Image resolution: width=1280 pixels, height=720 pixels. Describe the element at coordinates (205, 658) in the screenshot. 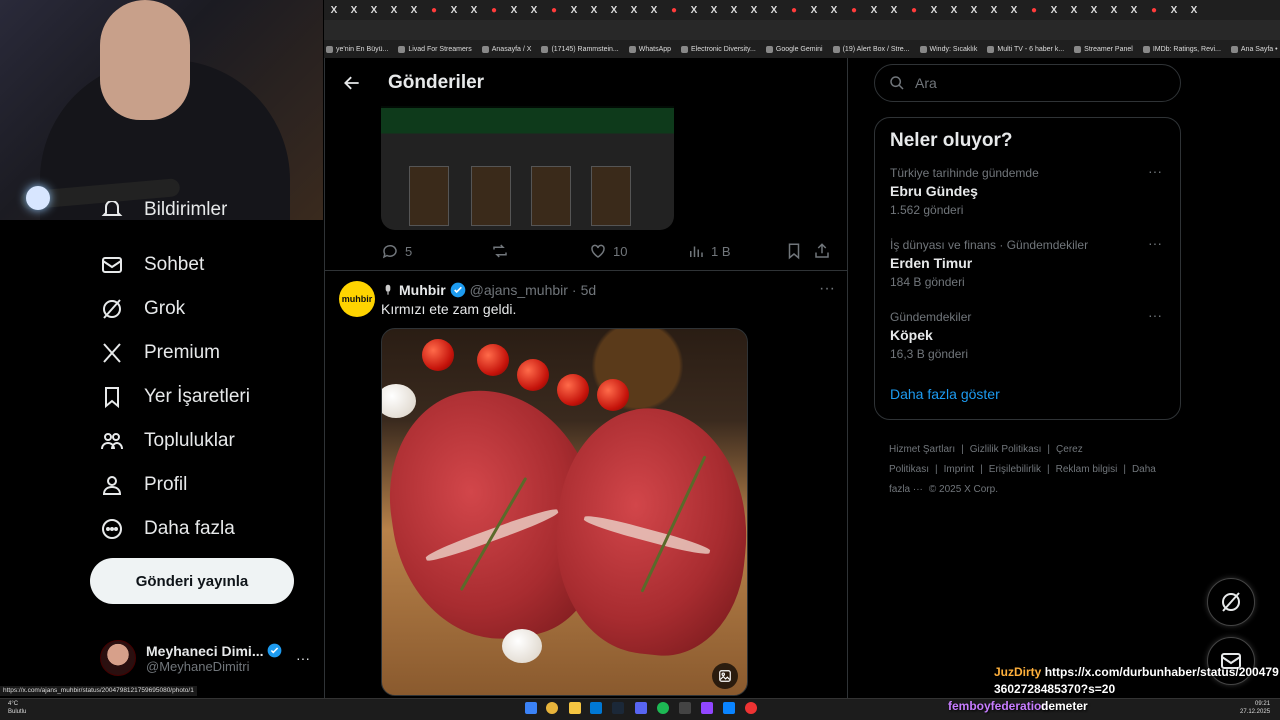

I see `account-switcher: Meyhaneci Dimi... @MeyhaneDimitri ···` at that location.